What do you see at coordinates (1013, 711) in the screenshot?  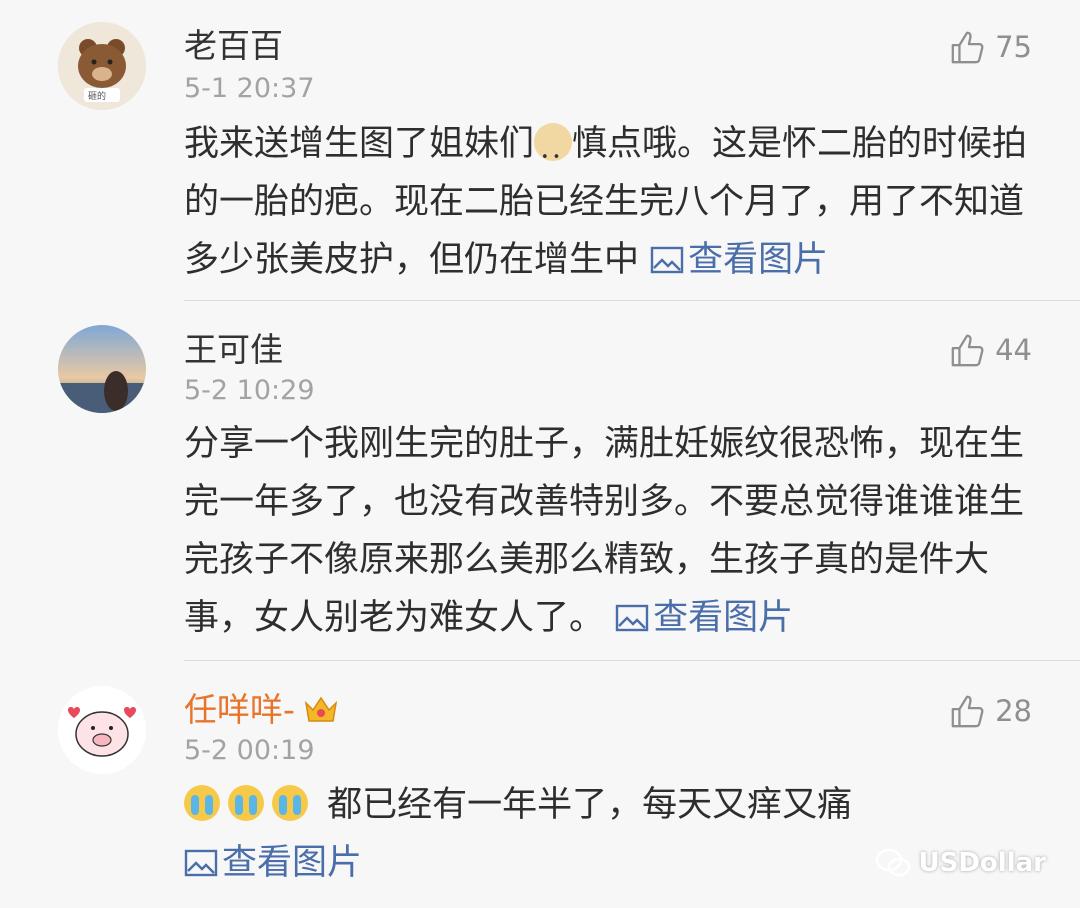 I see `like-count: 28` at bounding box center [1013, 711].